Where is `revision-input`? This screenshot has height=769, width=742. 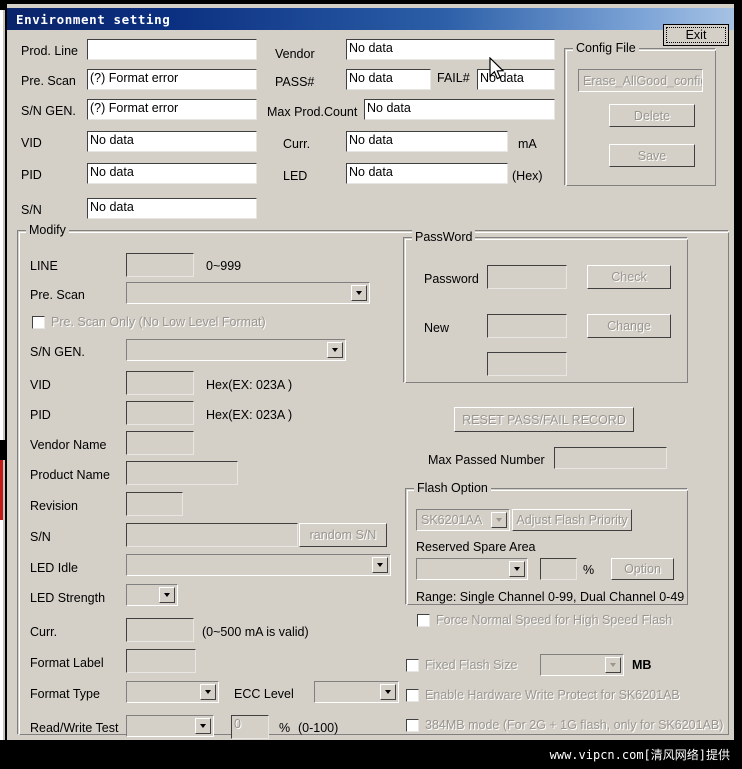
revision-input is located at coordinates (154, 504).